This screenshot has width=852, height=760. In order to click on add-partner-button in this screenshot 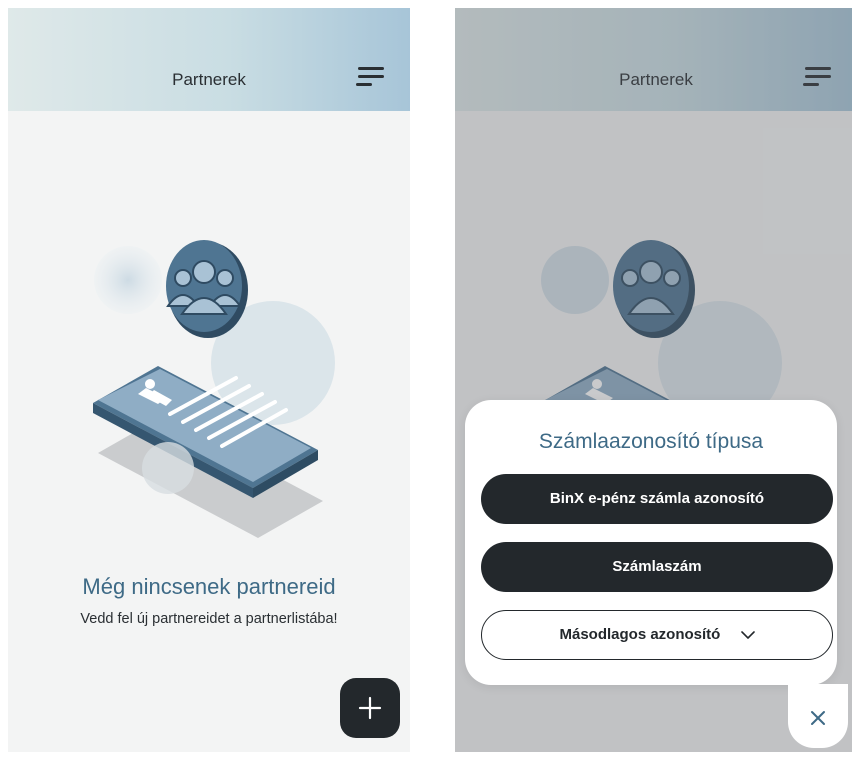, I will do `click(370, 708)`.